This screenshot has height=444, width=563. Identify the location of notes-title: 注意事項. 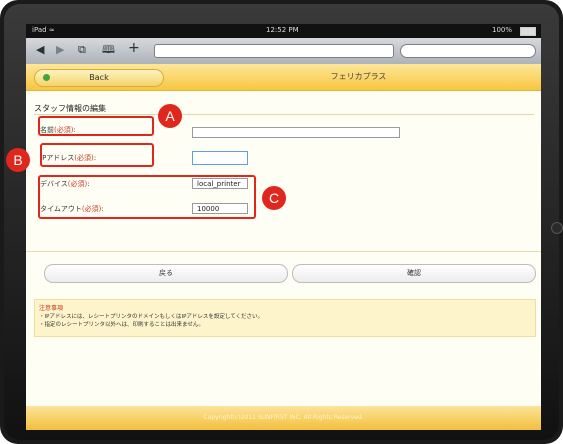
(51, 308).